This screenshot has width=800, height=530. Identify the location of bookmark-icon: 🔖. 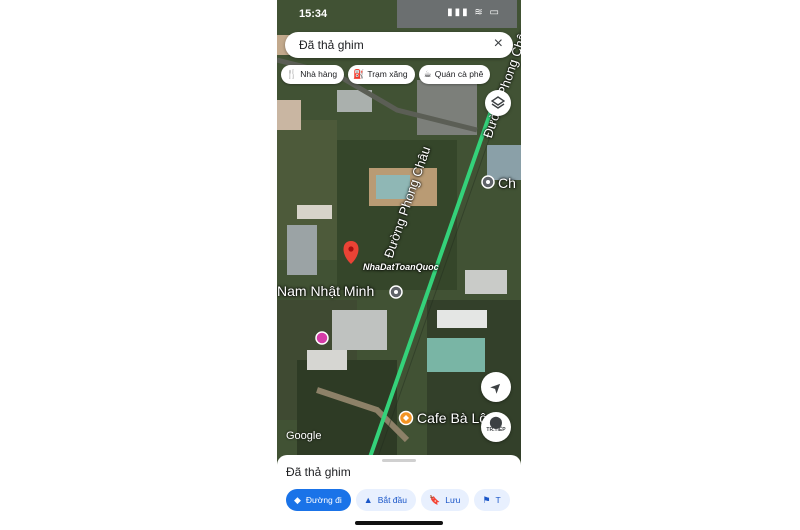
(435, 500).